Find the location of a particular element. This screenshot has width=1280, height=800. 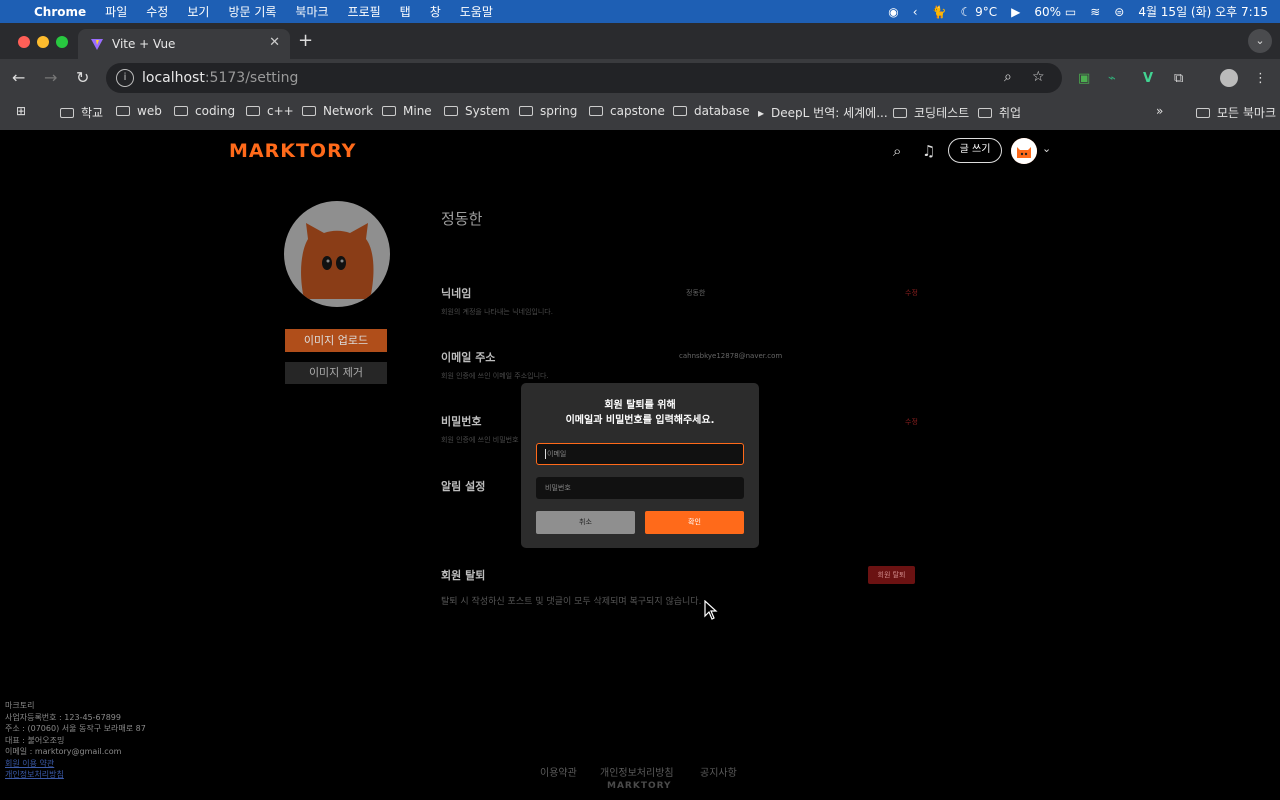

bookmark-folder: database is located at coordinates (711, 111).